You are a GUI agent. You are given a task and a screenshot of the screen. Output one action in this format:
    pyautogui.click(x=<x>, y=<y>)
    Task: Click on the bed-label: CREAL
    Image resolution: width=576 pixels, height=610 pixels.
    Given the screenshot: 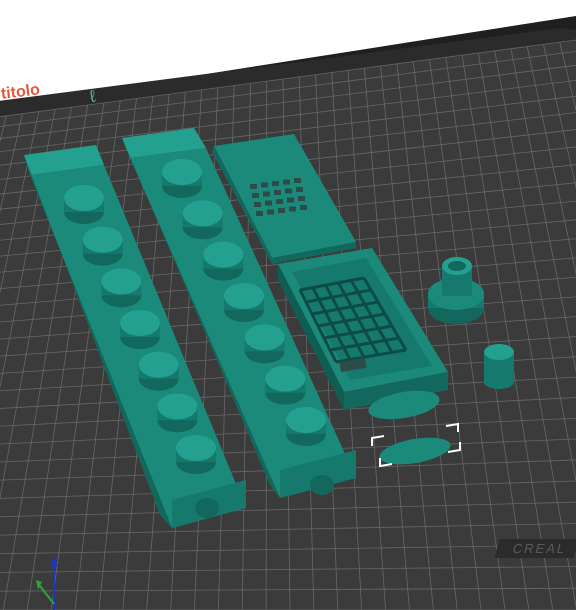 What is the action you would take?
    pyautogui.click(x=535, y=548)
    